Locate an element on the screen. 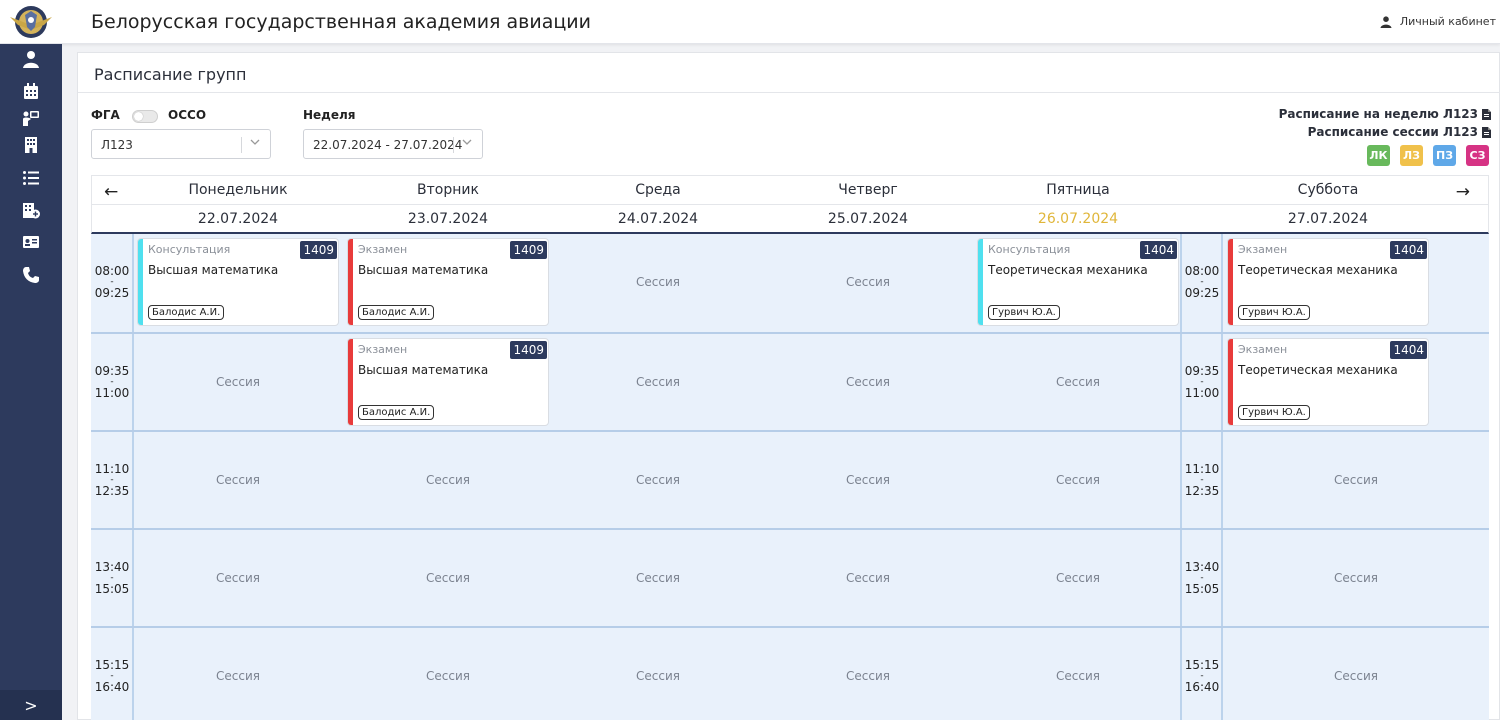 Image resolution: width=1500 pixels, height=720 pixels. day-date: 22.07.2024 is located at coordinates (238, 219).